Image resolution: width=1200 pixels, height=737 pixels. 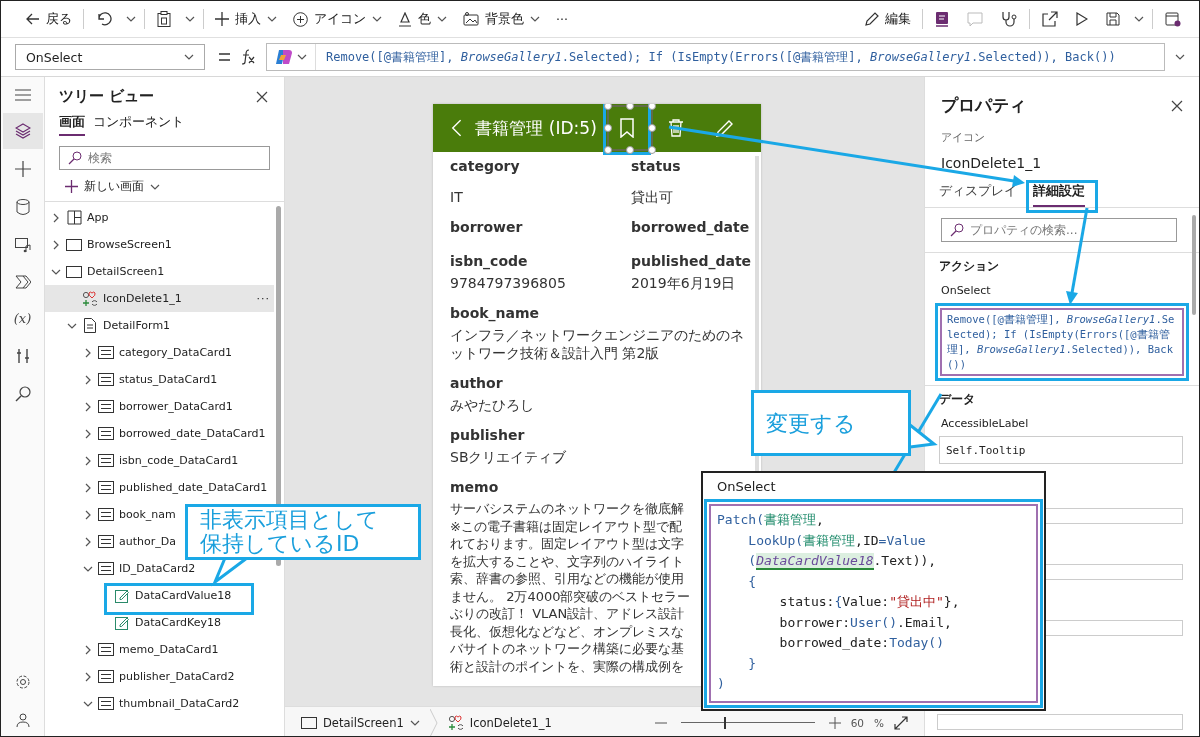 I want to click on code-line: borrowed_date:Today(), so click(x=861, y=643).